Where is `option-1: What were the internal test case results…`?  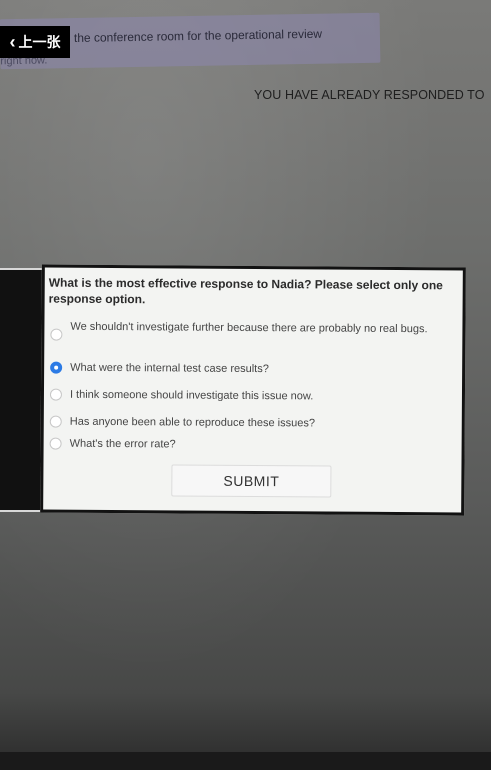
option-1: What were the internal test case results… is located at coordinates (159, 369).